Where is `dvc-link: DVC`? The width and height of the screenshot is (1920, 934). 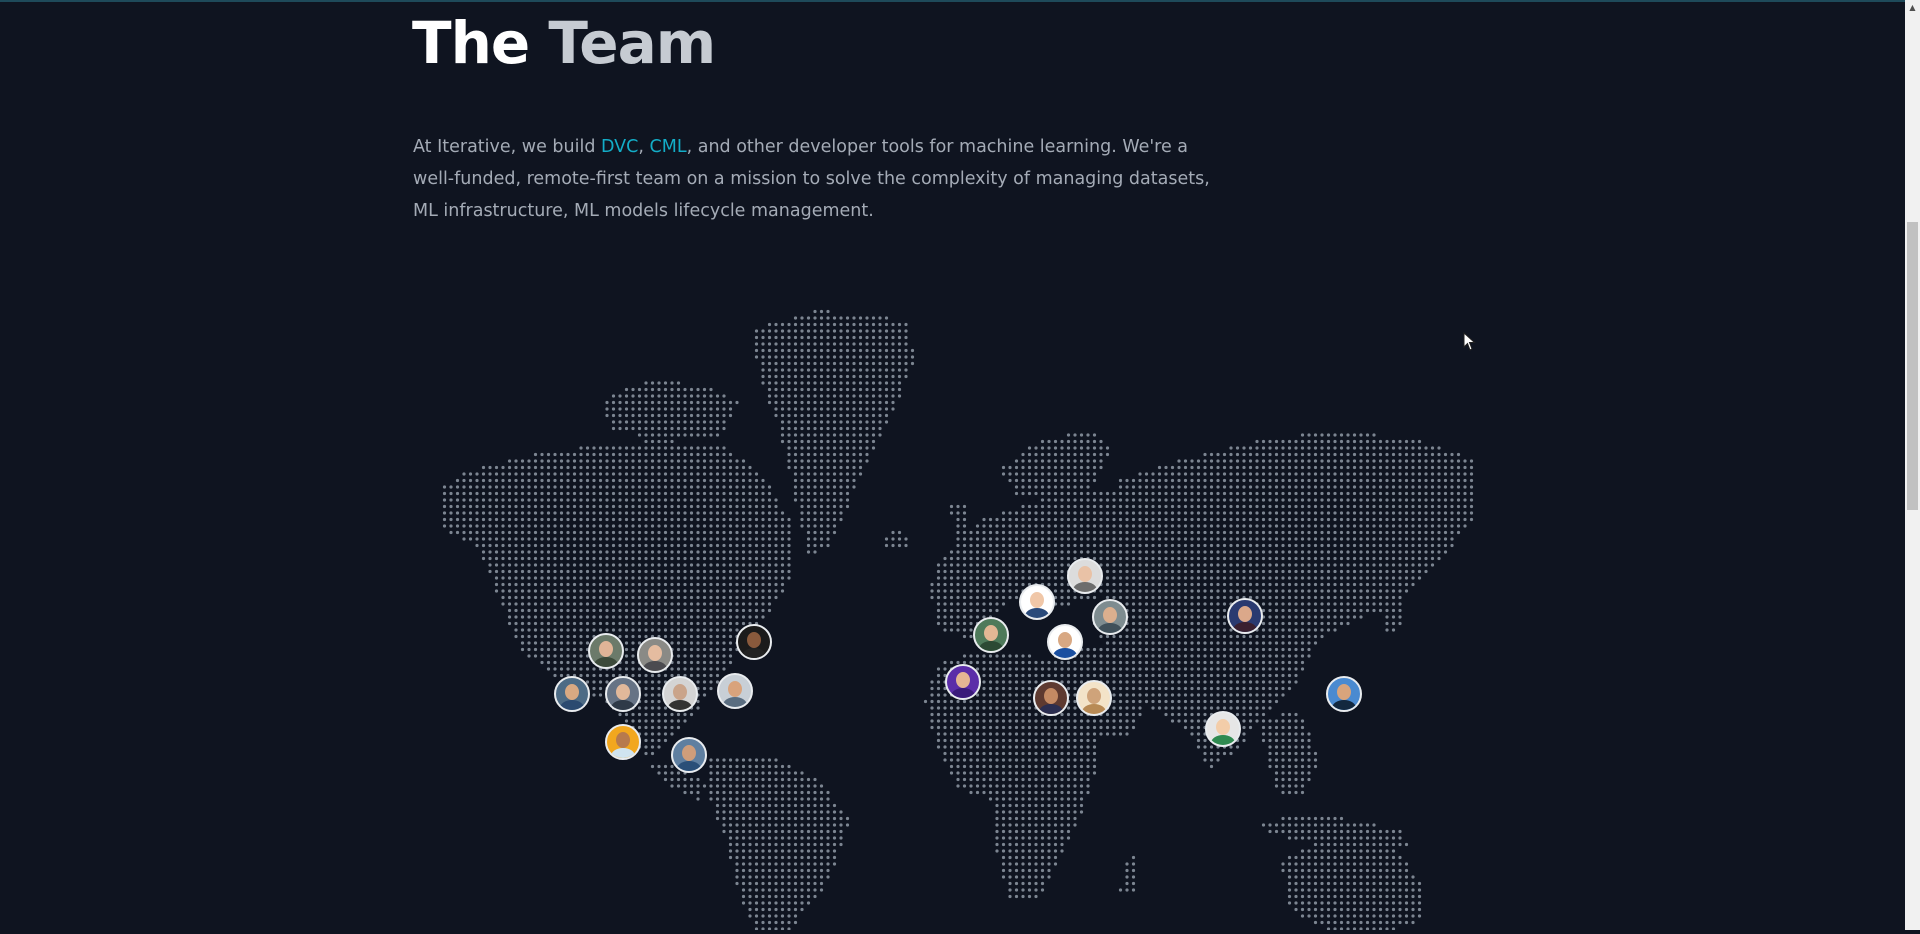
dvc-link: DVC is located at coordinates (619, 147).